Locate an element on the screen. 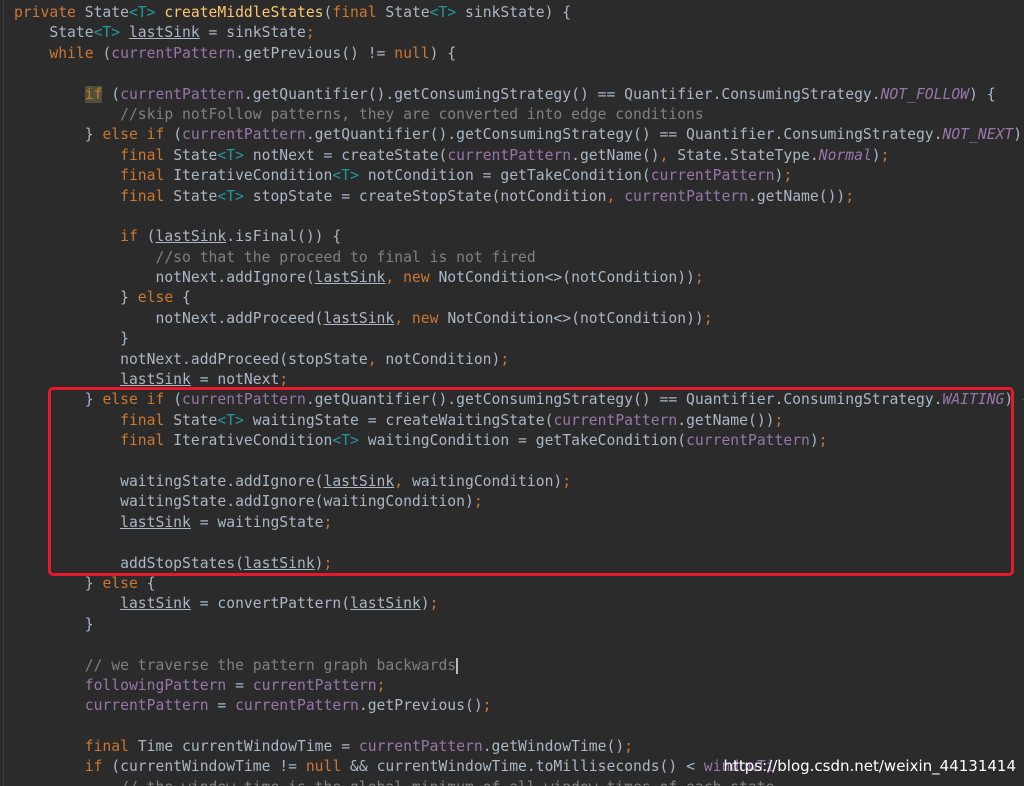 This screenshot has height=786, width=1024. code-token: private is located at coordinates (49, 12).